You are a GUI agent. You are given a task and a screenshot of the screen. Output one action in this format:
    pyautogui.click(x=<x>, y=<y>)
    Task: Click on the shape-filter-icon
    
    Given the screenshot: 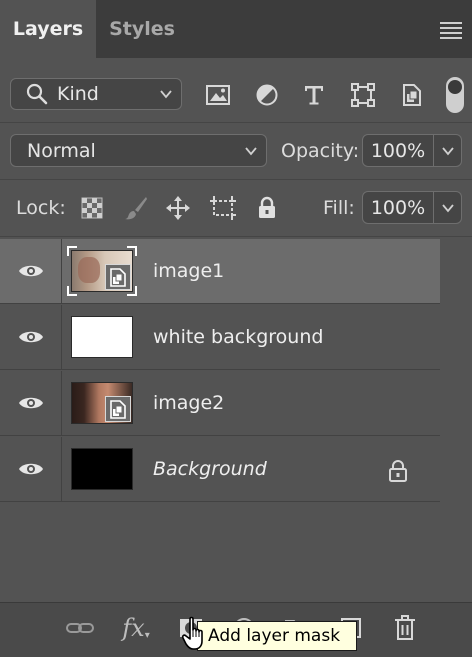 What is the action you would take?
    pyautogui.click(x=363, y=95)
    